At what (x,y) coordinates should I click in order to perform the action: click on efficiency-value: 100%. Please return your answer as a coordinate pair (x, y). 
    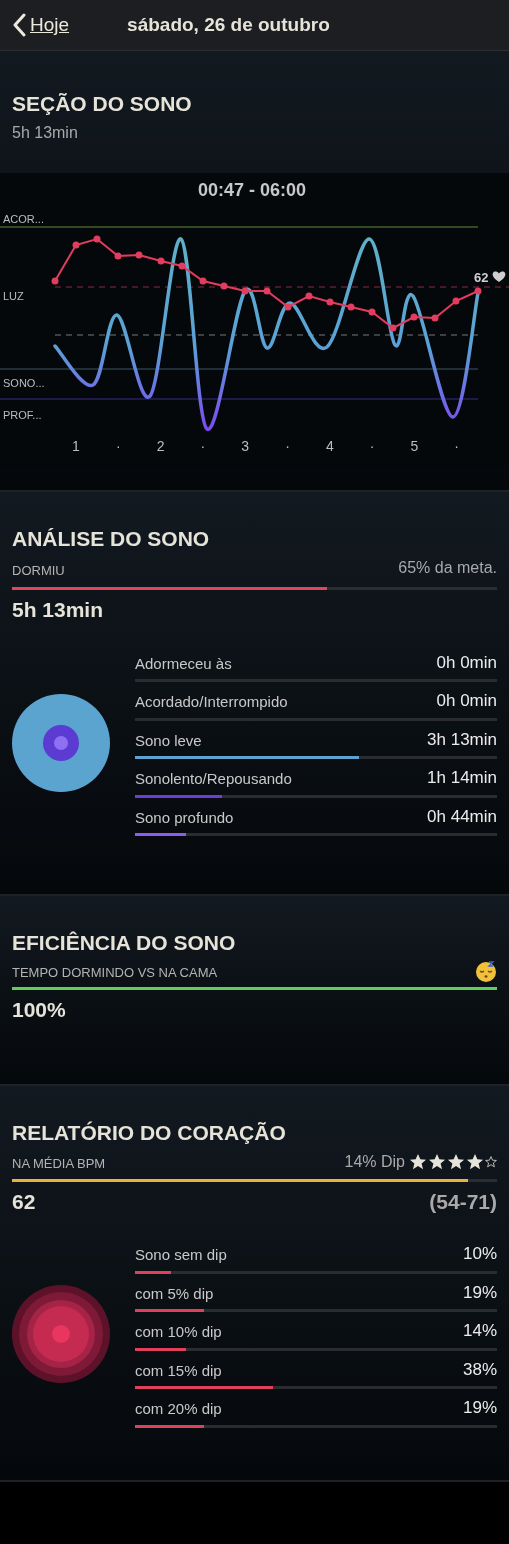
    Looking at the image, I should click on (39, 1010).